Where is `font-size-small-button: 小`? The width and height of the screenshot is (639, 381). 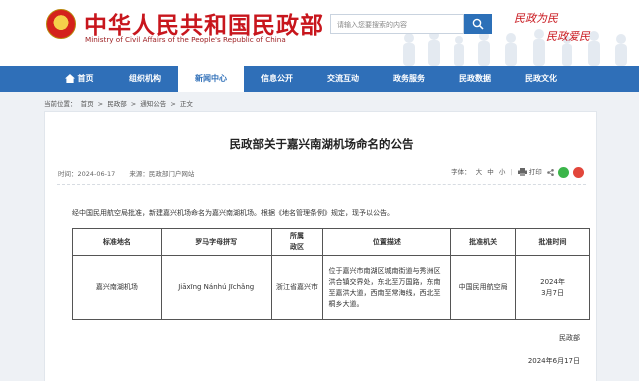 font-size-small-button: 小 is located at coordinates (502, 172).